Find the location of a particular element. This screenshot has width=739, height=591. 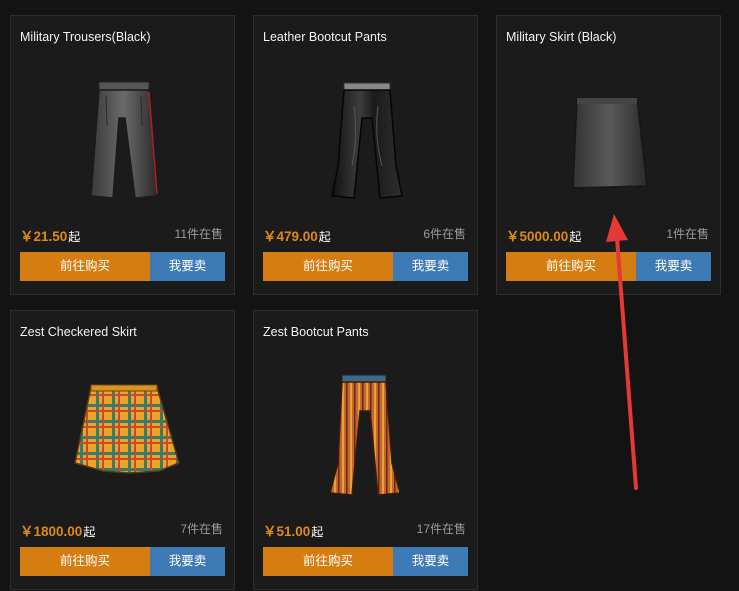

stock-count: 7件在售 is located at coordinates (201, 529).